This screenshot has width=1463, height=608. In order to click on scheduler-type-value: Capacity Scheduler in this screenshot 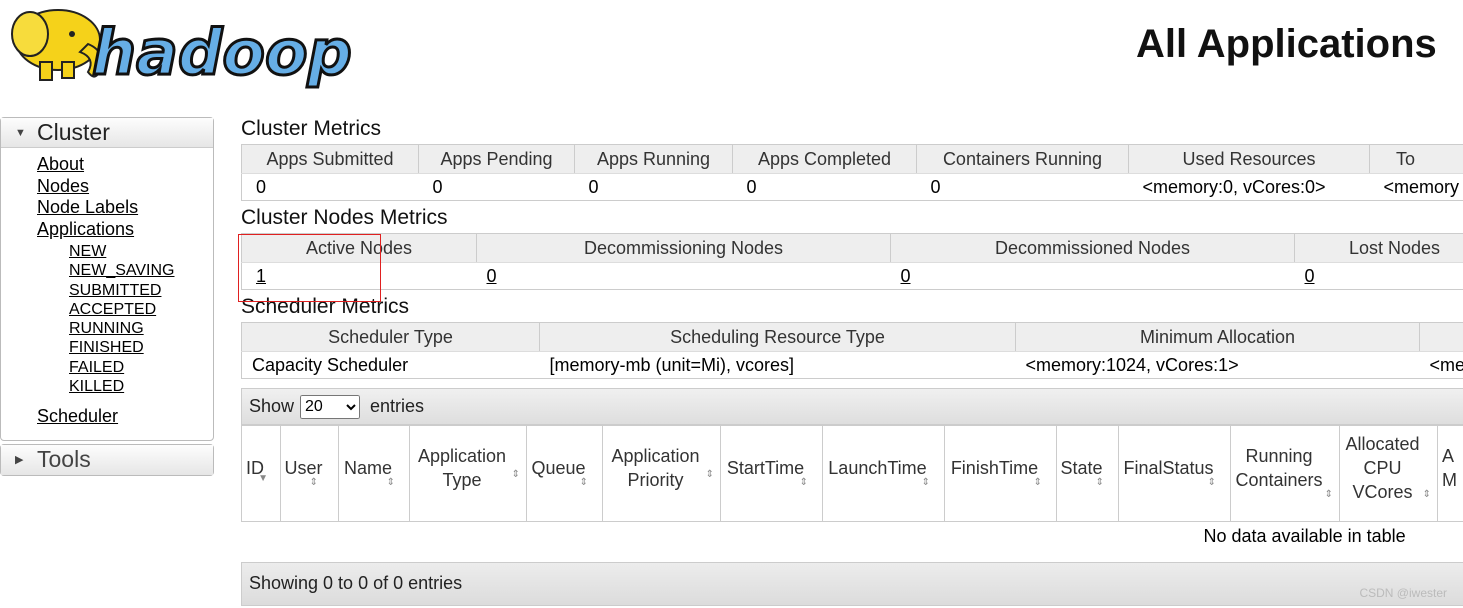, I will do `click(390, 365)`.